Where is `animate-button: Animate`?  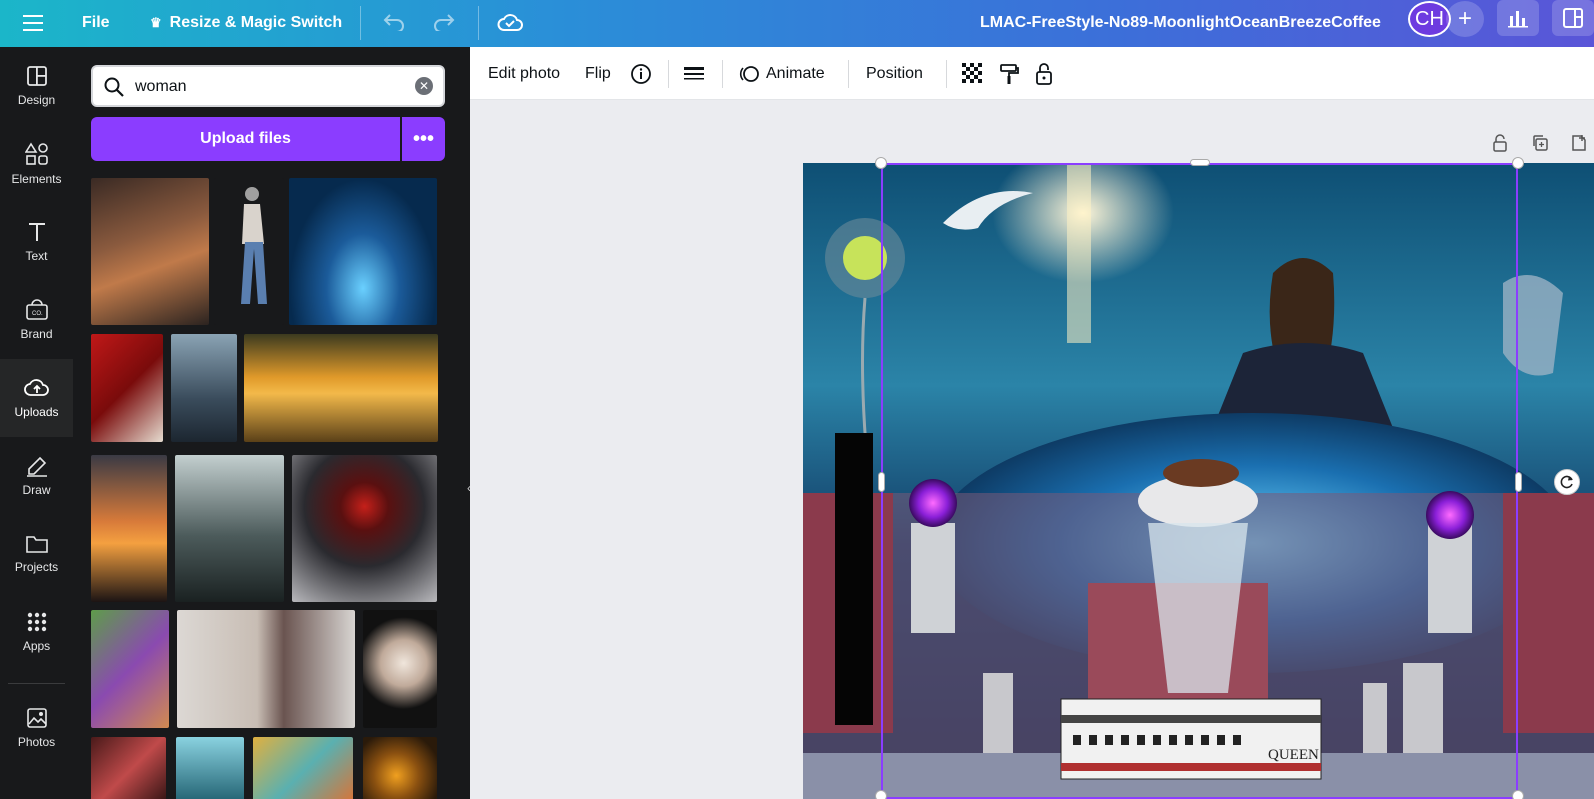 animate-button: Animate is located at coordinates (781, 73).